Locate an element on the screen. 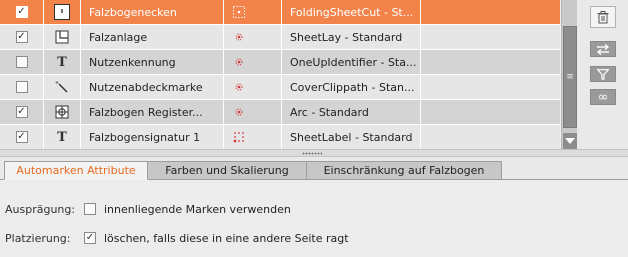  tab-farben-und-skalierung: Farben und Skalierung is located at coordinates (227, 170).